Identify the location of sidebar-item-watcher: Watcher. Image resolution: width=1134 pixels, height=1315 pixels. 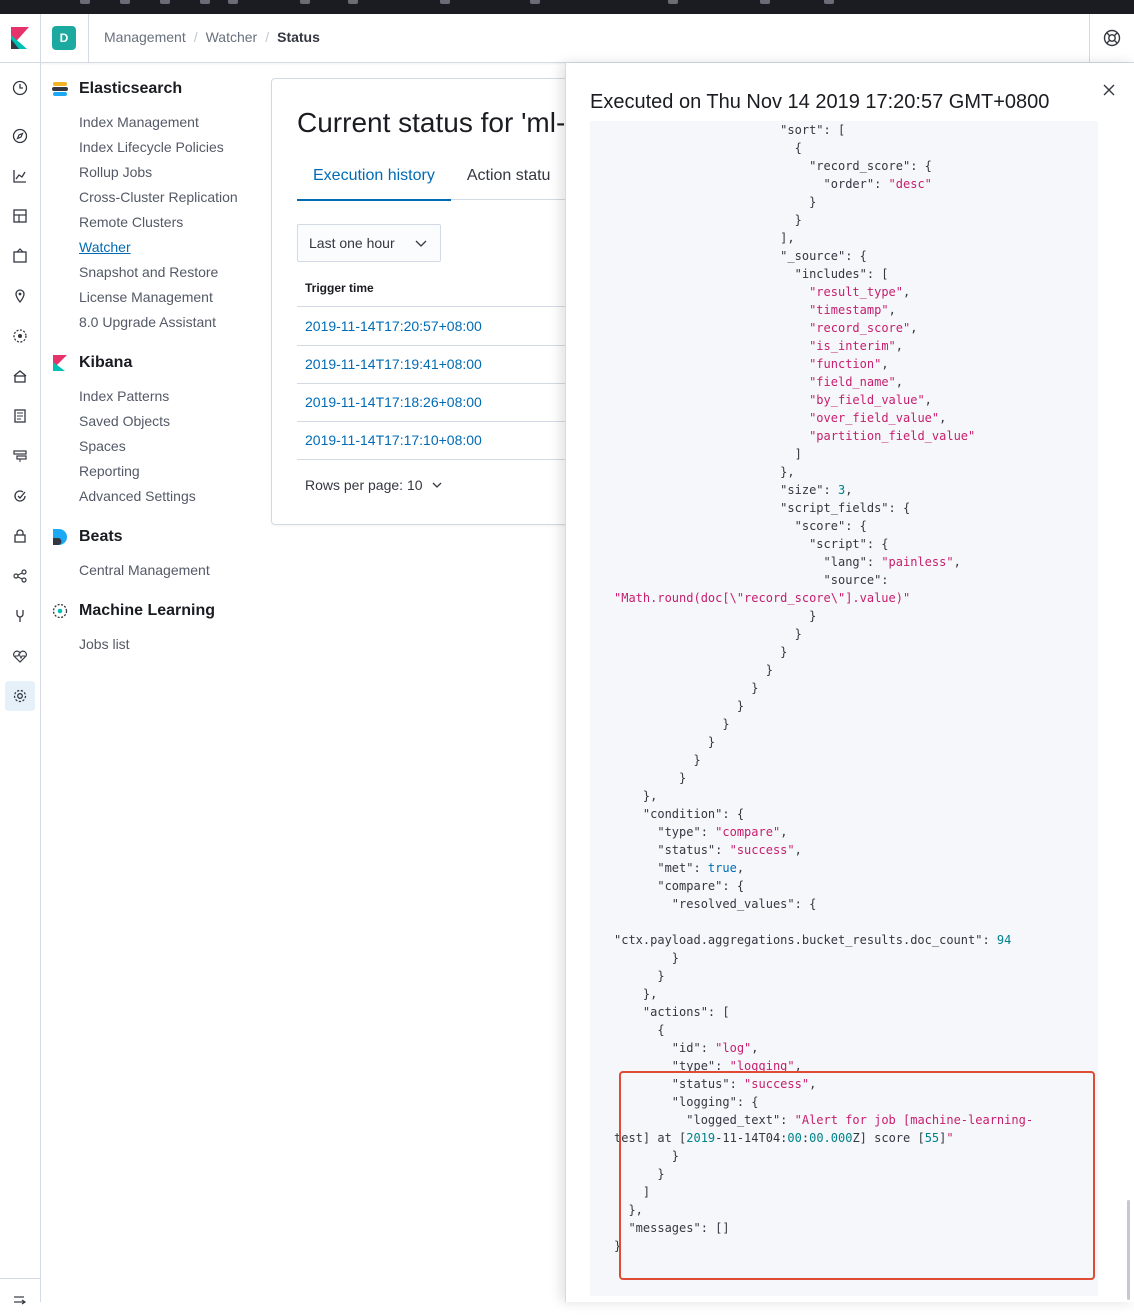
(157, 247).